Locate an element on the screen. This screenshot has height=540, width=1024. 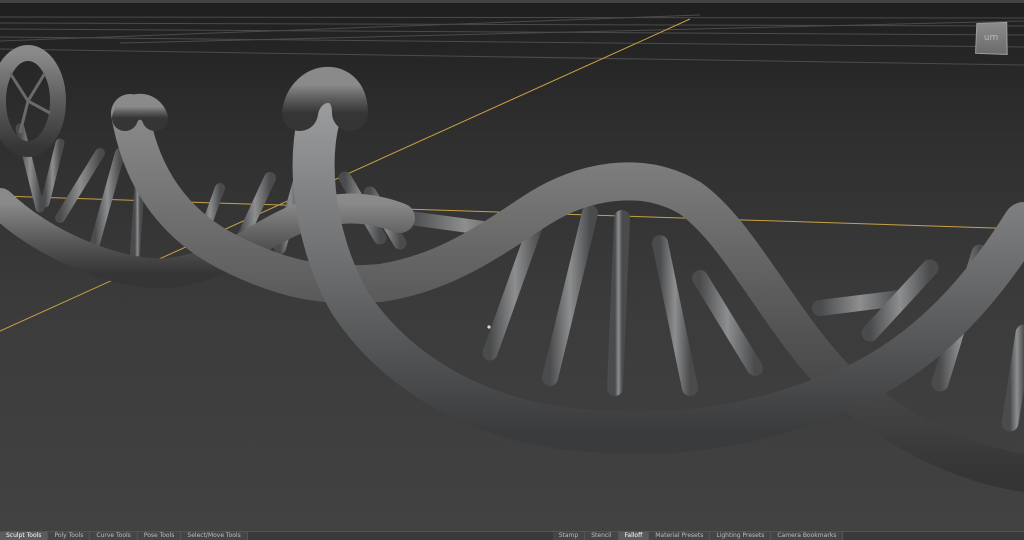
tab-curve-tools: Curve Tools is located at coordinates (114, 536).